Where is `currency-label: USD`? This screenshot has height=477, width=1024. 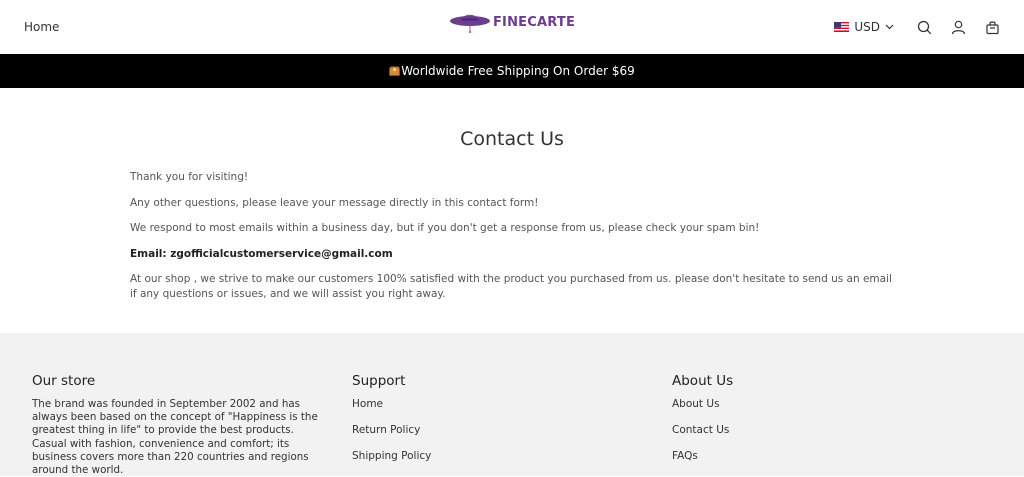 currency-label: USD is located at coordinates (867, 27).